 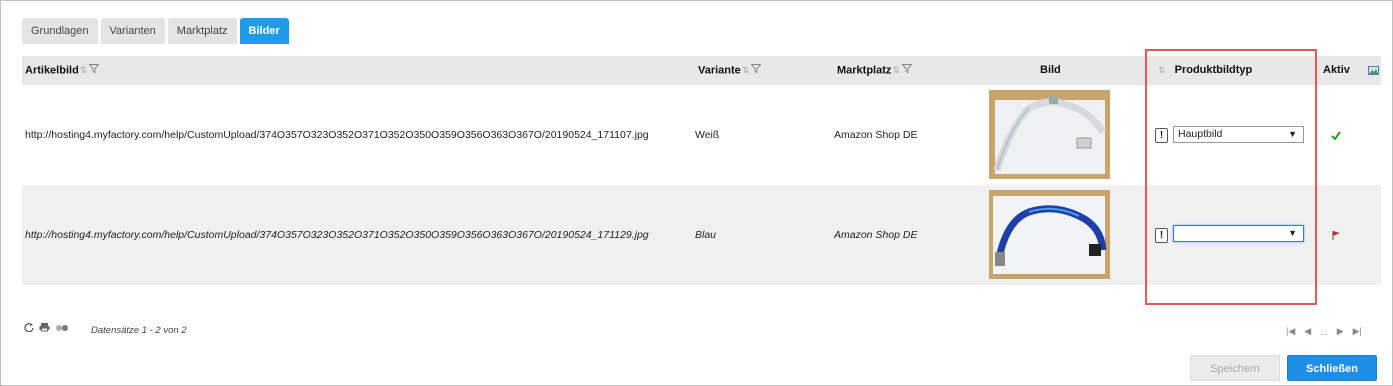 What do you see at coordinates (1373, 70) in the screenshot?
I see `image-column-icon` at bounding box center [1373, 70].